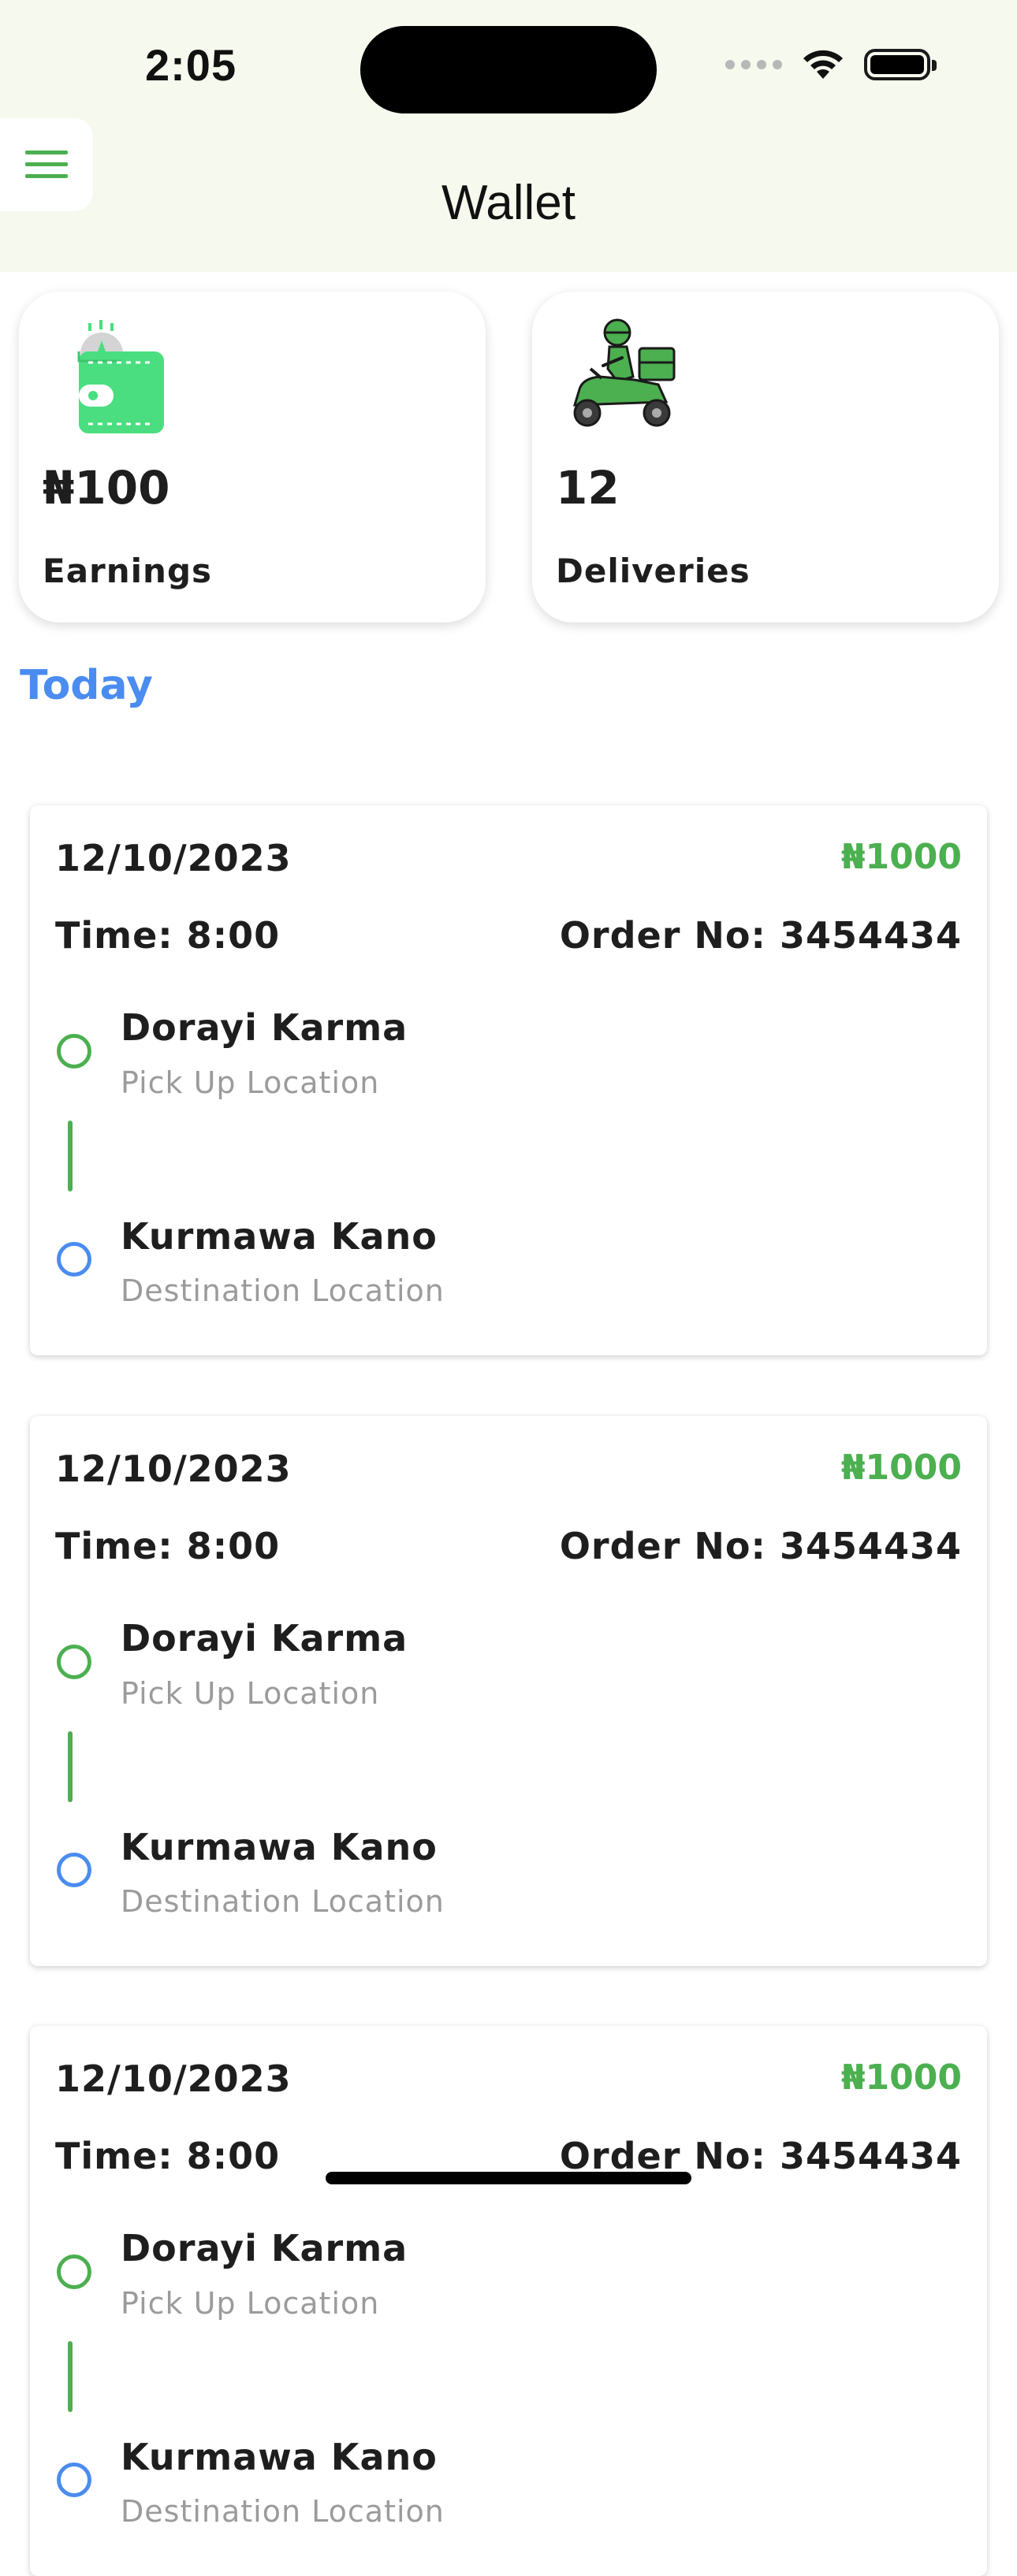  What do you see at coordinates (624, 372) in the screenshot?
I see `delivery-scooter-icon` at bounding box center [624, 372].